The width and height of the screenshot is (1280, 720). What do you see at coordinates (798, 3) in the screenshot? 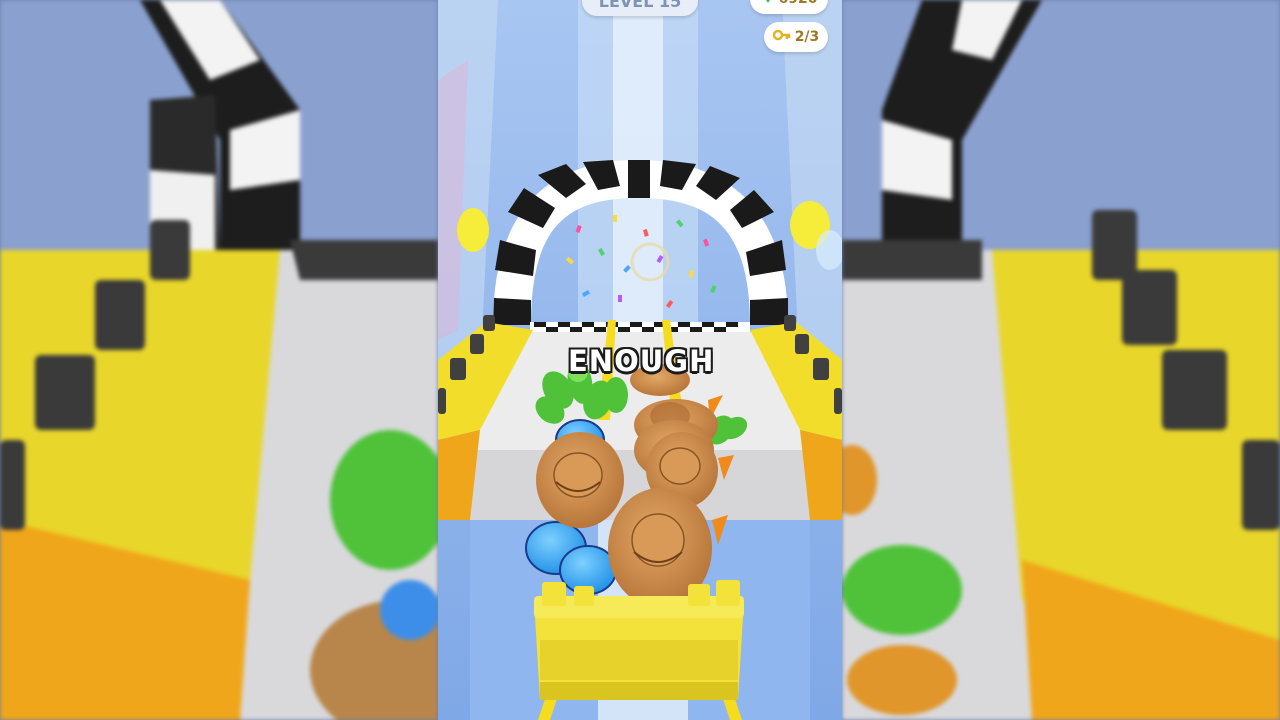
I see `gem-count: 6920` at bounding box center [798, 3].